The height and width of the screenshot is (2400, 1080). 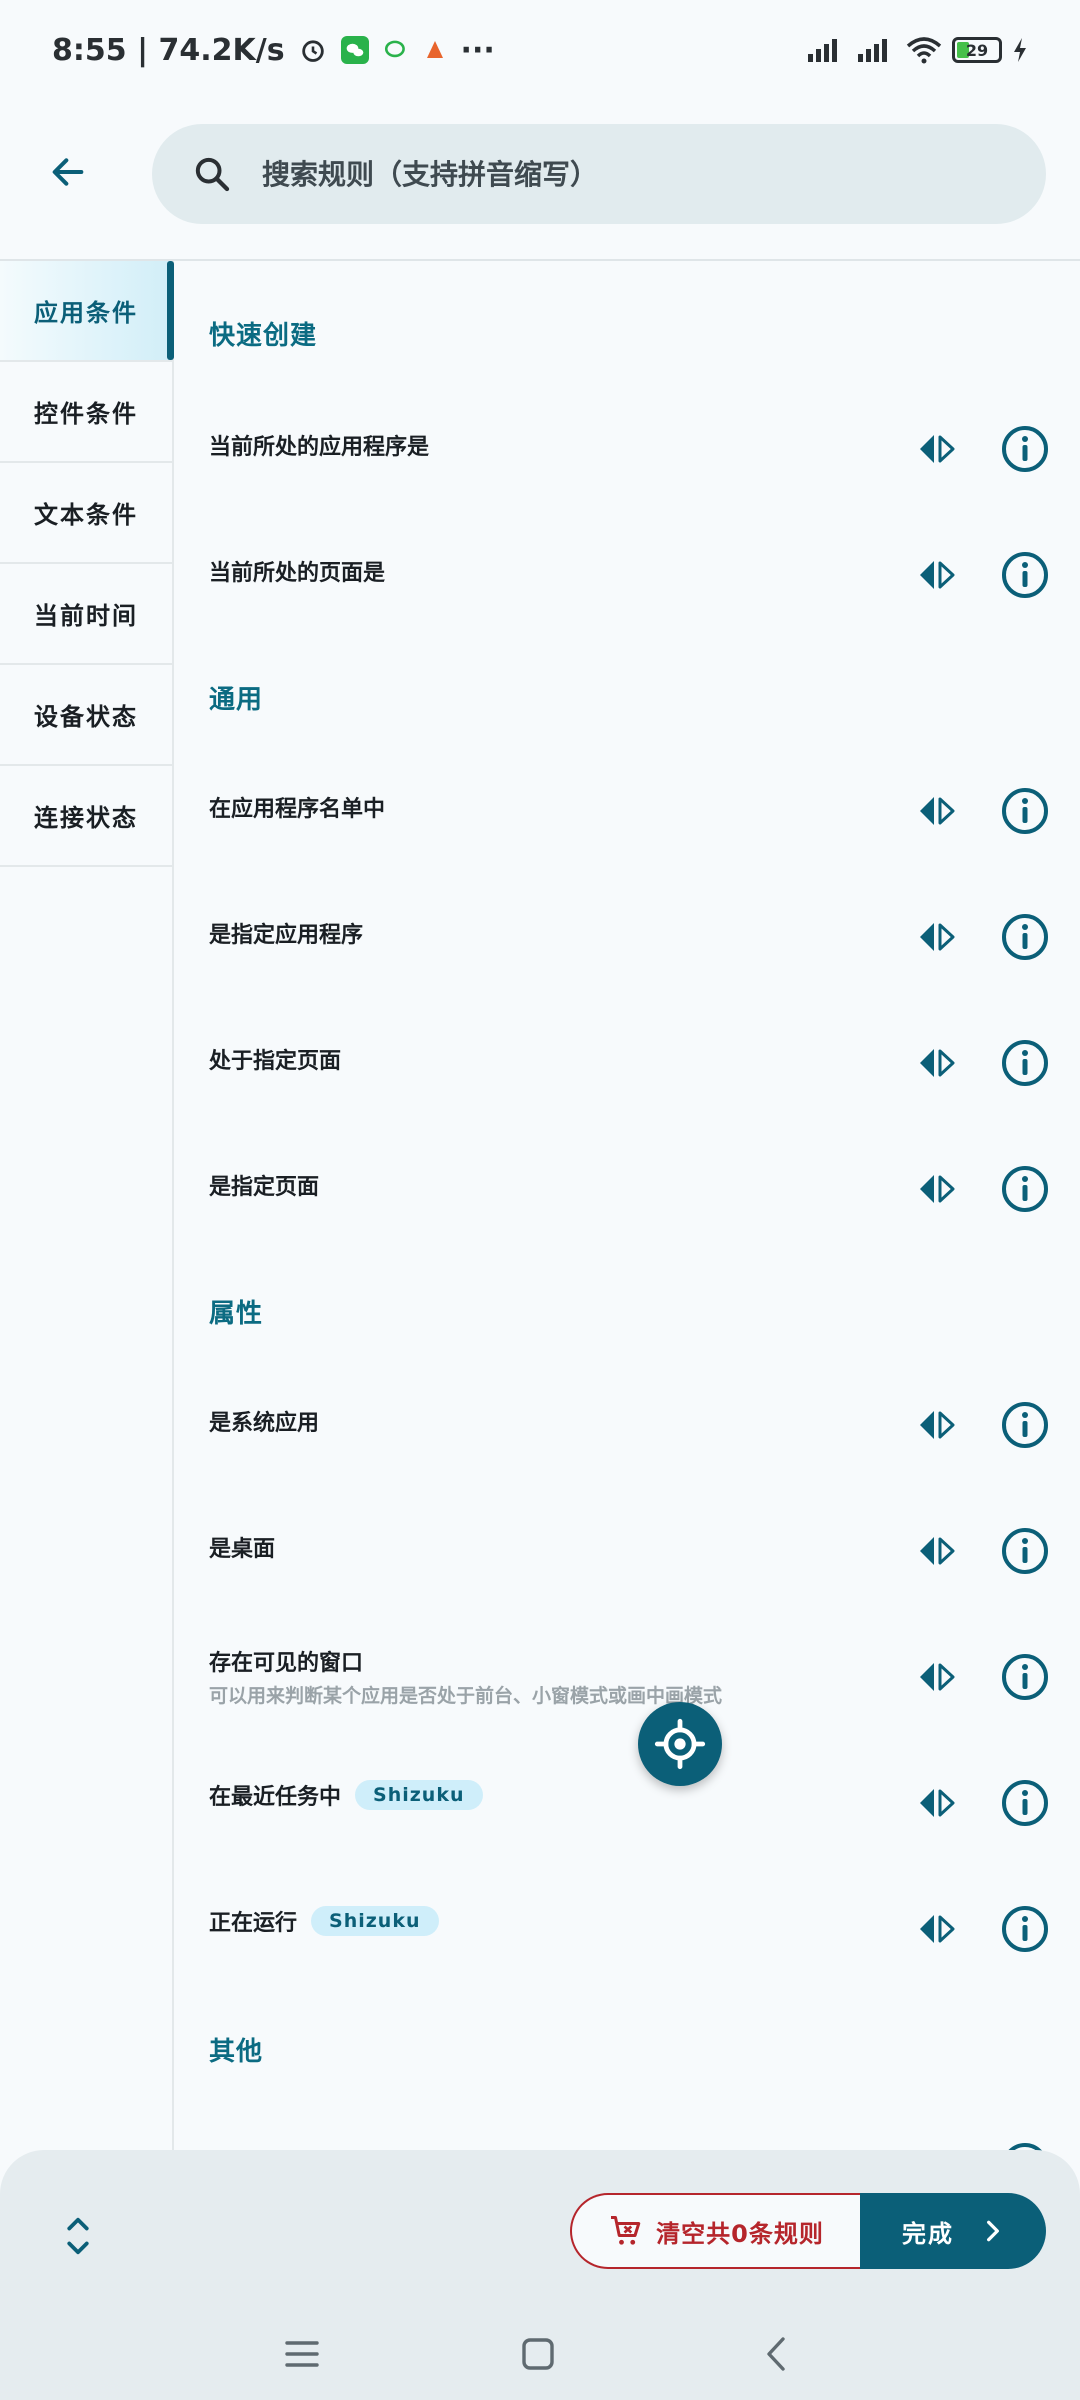 I want to click on sidebar-item-current-time: 当前时间, so click(x=86, y=614).